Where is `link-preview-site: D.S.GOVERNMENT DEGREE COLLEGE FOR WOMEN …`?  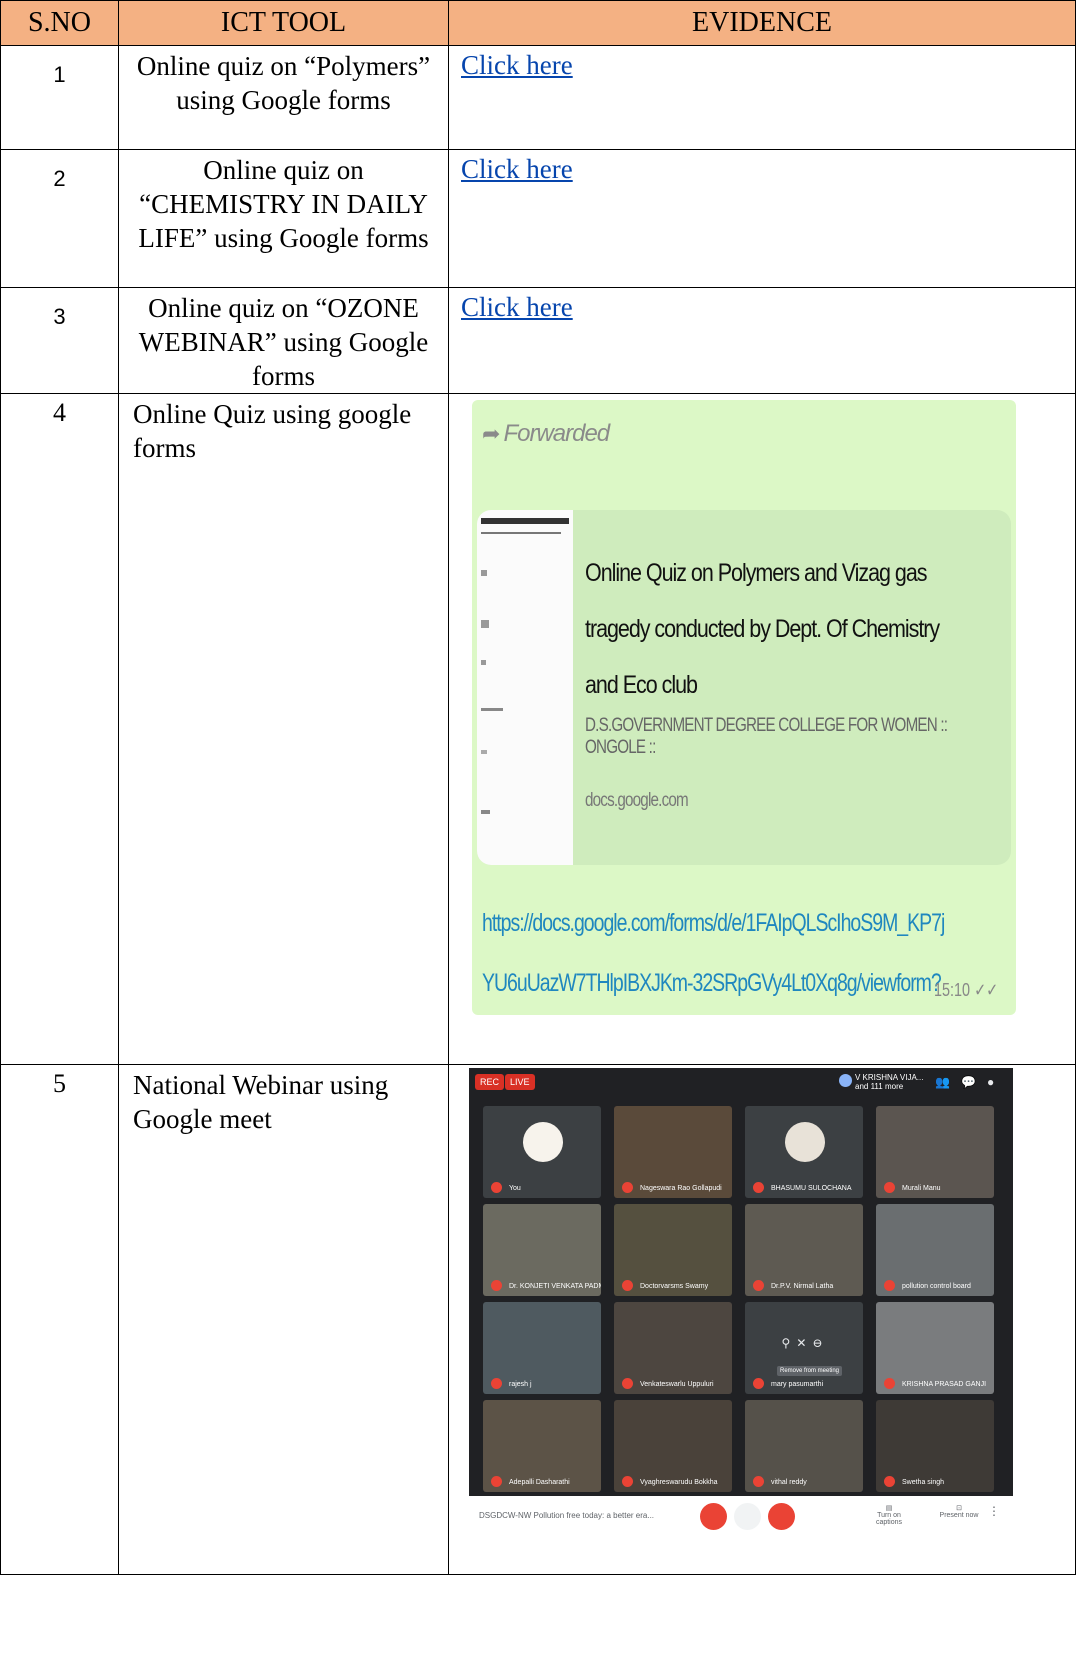
link-preview-site: D.S.GOVERNMENT DEGREE COLLEGE FOR WOMEN … is located at coordinates (766, 736).